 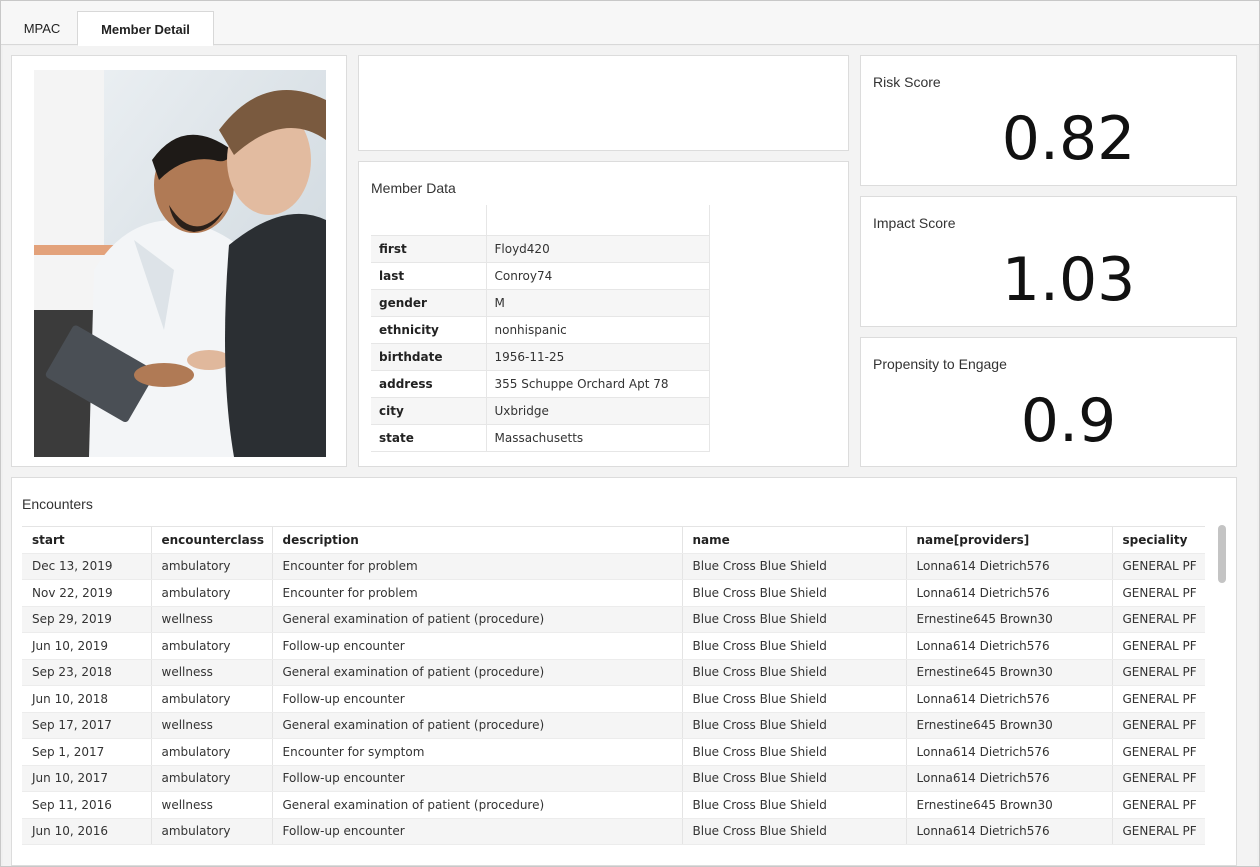 What do you see at coordinates (603, 103) in the screenshot?
I see `blank-panel` at bounding box center [603, 103].